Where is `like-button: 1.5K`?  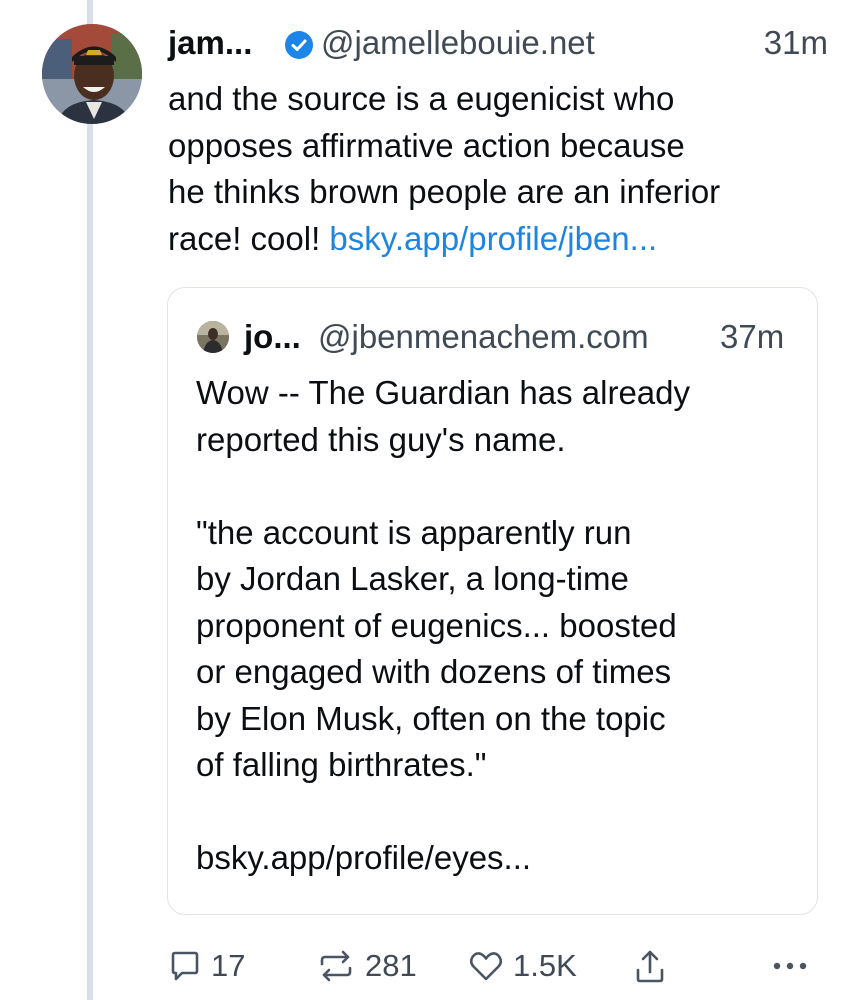 like-button: 1.5K is located at coordinates (522, 966).